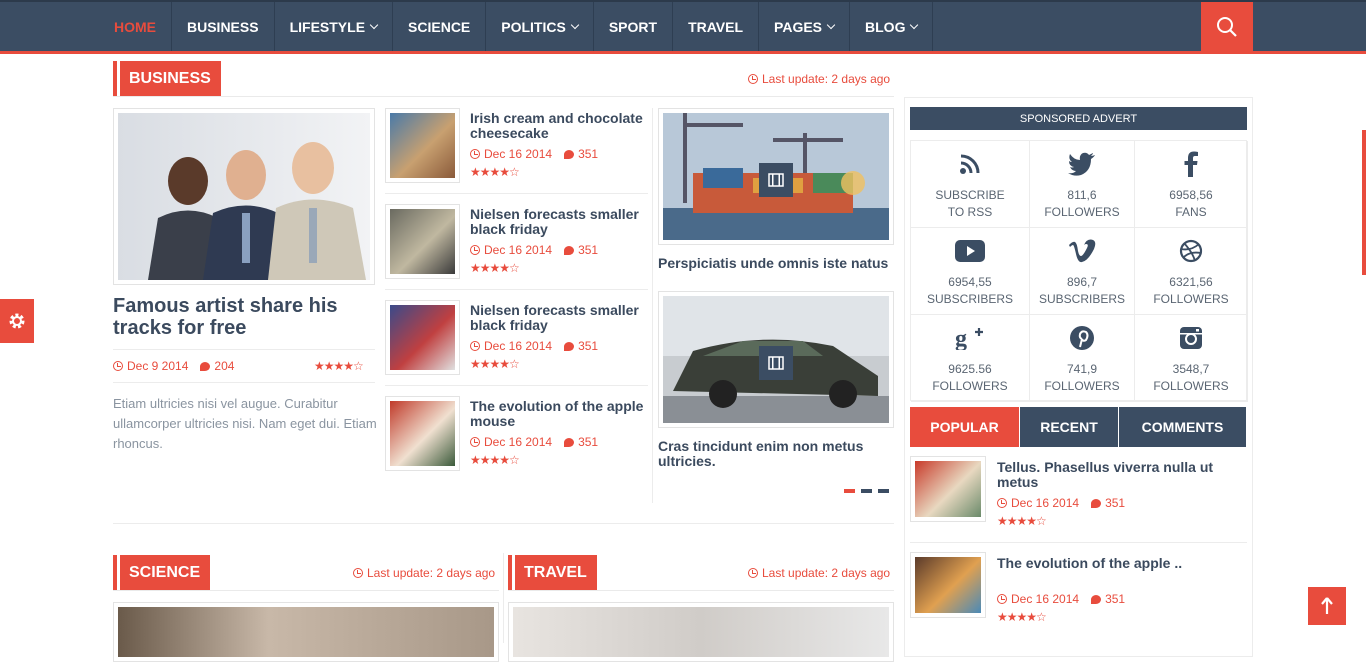 The width and height of the screenshot is (1366, 662). Describe the element at coordinates (334, 26) in the screenshot. I see `nav-item-lifestyle: LIFESTYLE` at that location.